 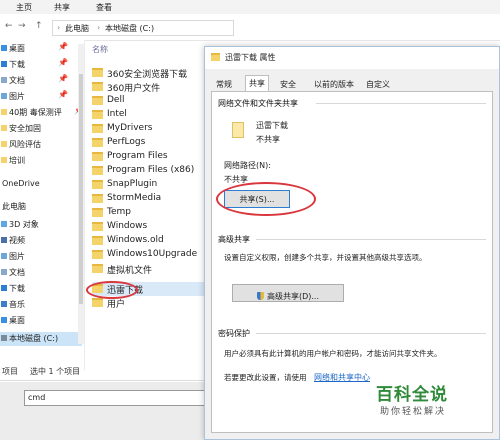 What do you see at coordinates (100, 49) in the screenshot?
I see `column-header-name: 名称` at bounding box center [100, 49].